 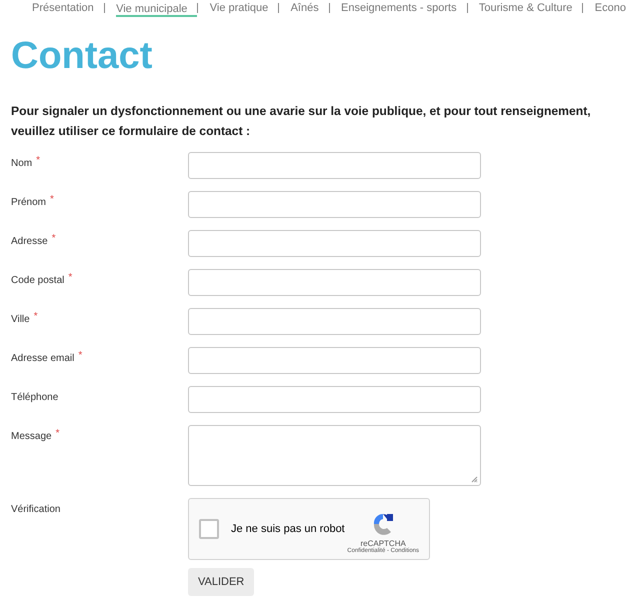 What do you see at coordinates (31, 436) in the screenshot?
I see `field-label: Message` at bounding box center [31, 436].